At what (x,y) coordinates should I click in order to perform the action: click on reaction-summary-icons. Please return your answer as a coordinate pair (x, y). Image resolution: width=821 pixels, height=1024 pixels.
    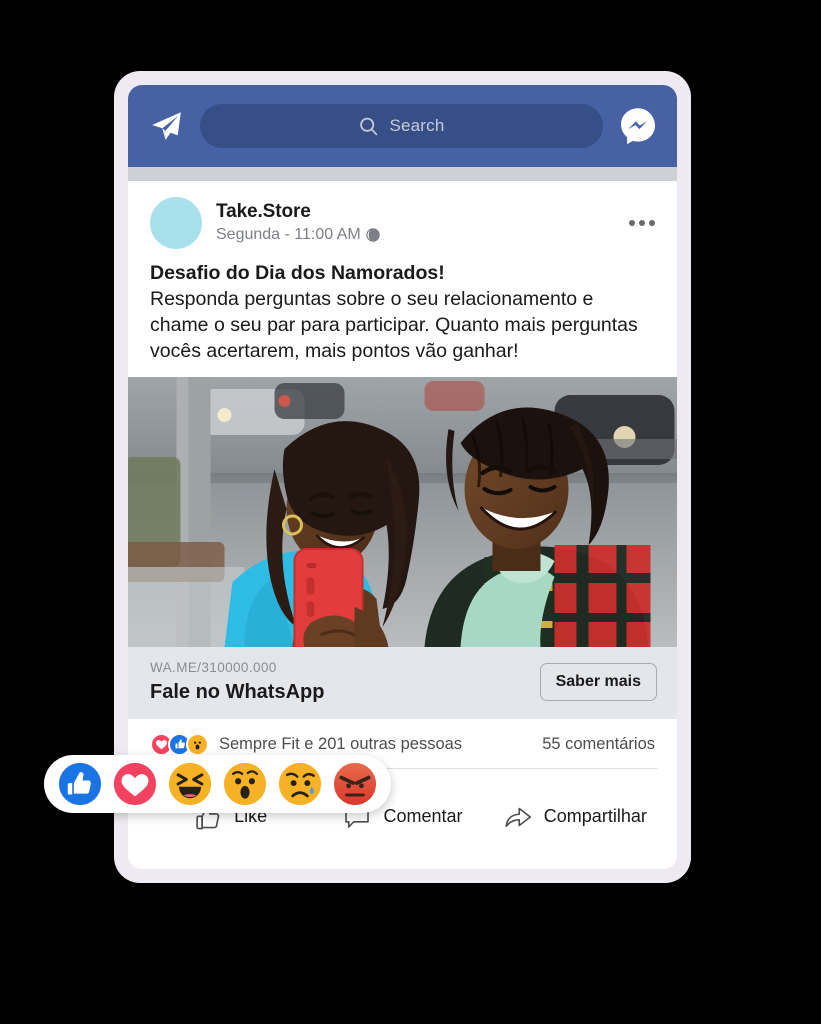
    Looking at the image, I should click on (179, 744).